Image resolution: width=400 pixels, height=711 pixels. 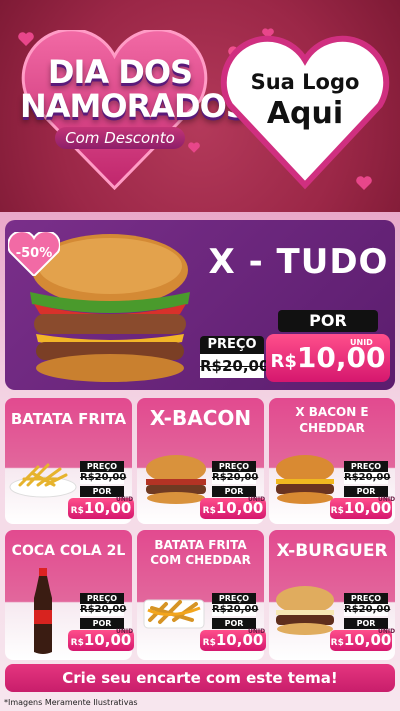 I want to click on product-name: X BACON E CHEDDAR, so click(x=332, y=420).